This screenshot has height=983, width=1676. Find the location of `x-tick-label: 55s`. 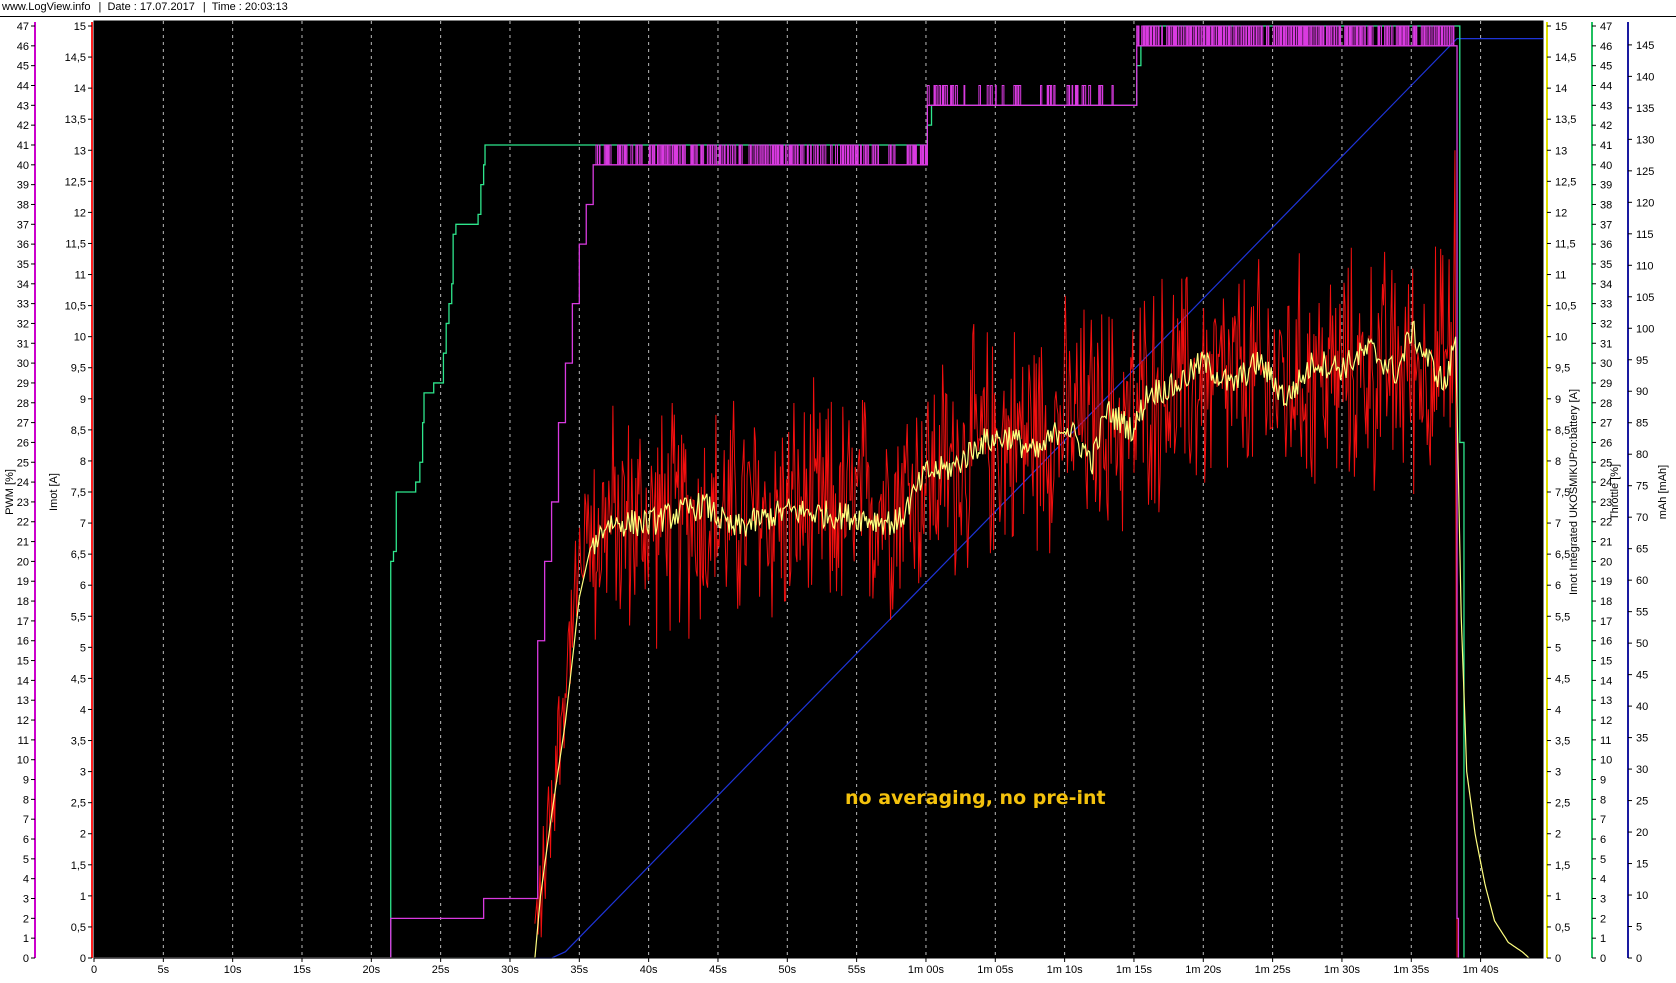

x-tick-label: 55s is located at coordinates (857, 970).